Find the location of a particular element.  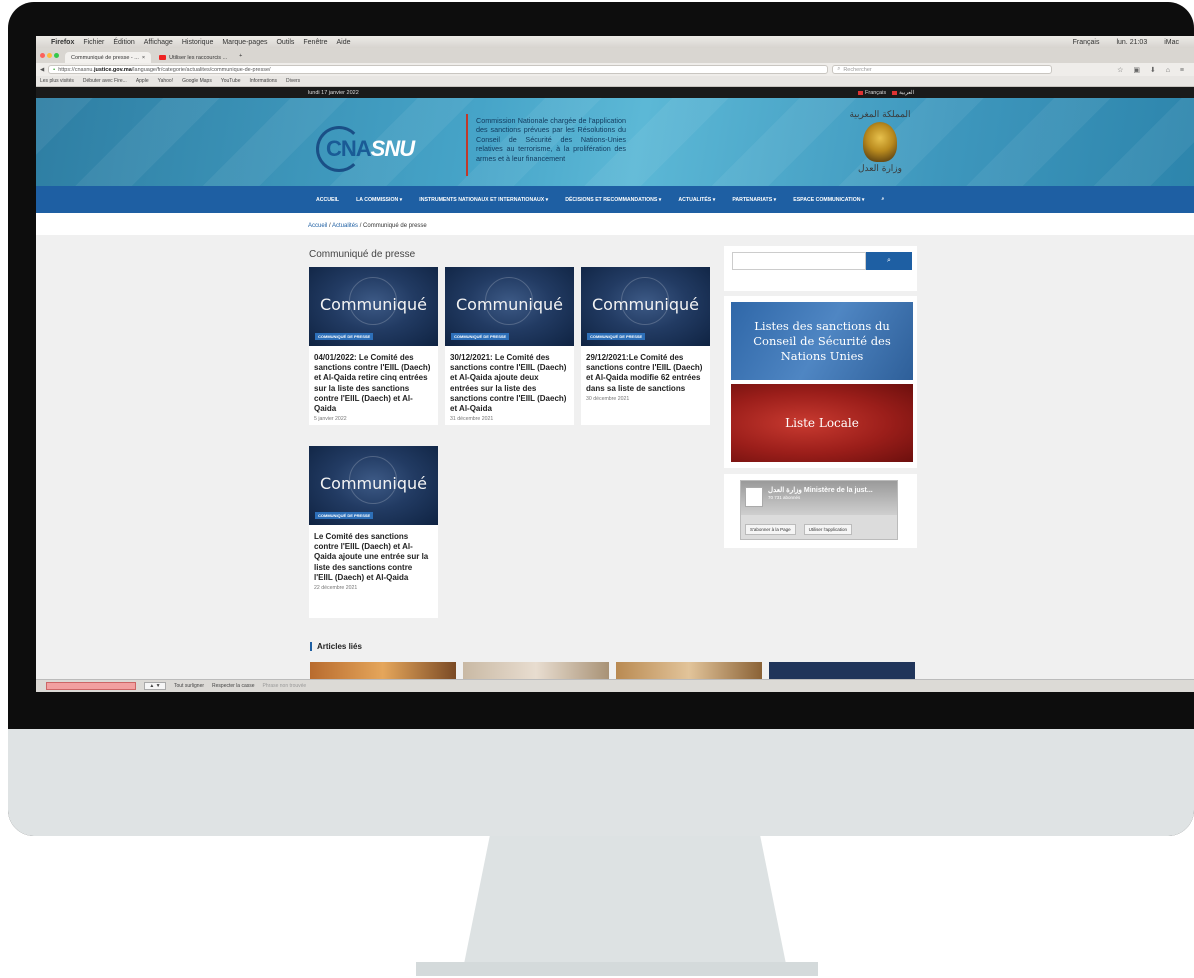

nav-decisions: DÉCISIONS ET RECOMMANDATIONS ▾ is located at coordinates (613, 200).